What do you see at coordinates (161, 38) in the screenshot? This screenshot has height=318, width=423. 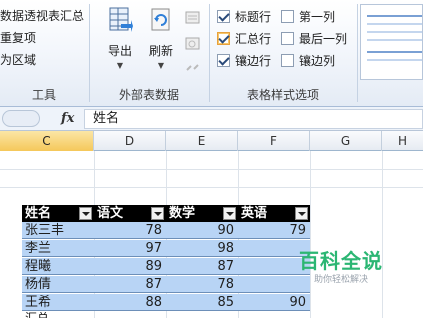 I see `refresh-button: 刷新 ▼` at bounding box center [161, 38].